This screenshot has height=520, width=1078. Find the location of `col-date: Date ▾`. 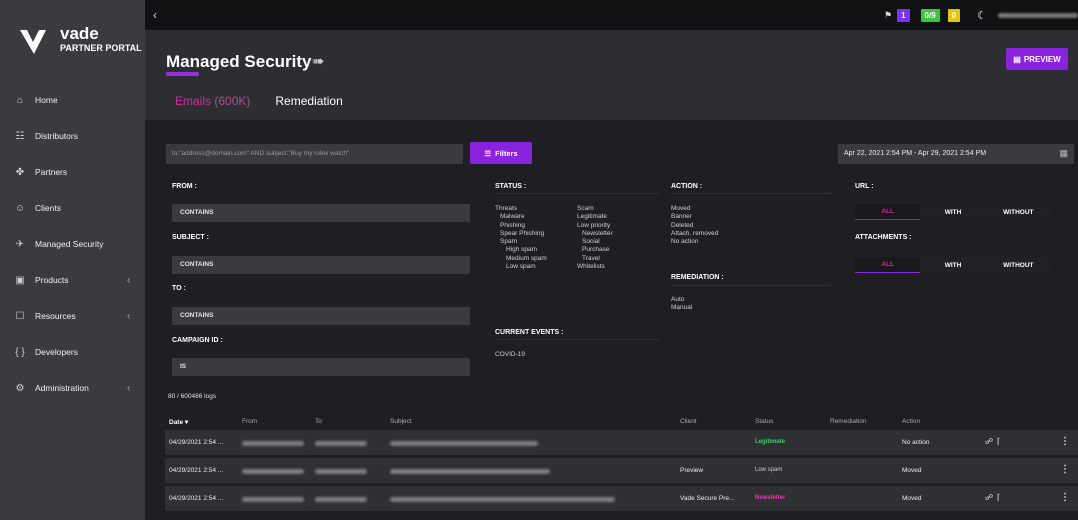

col-date: Date ▾ is located at coordinates (178, 422).